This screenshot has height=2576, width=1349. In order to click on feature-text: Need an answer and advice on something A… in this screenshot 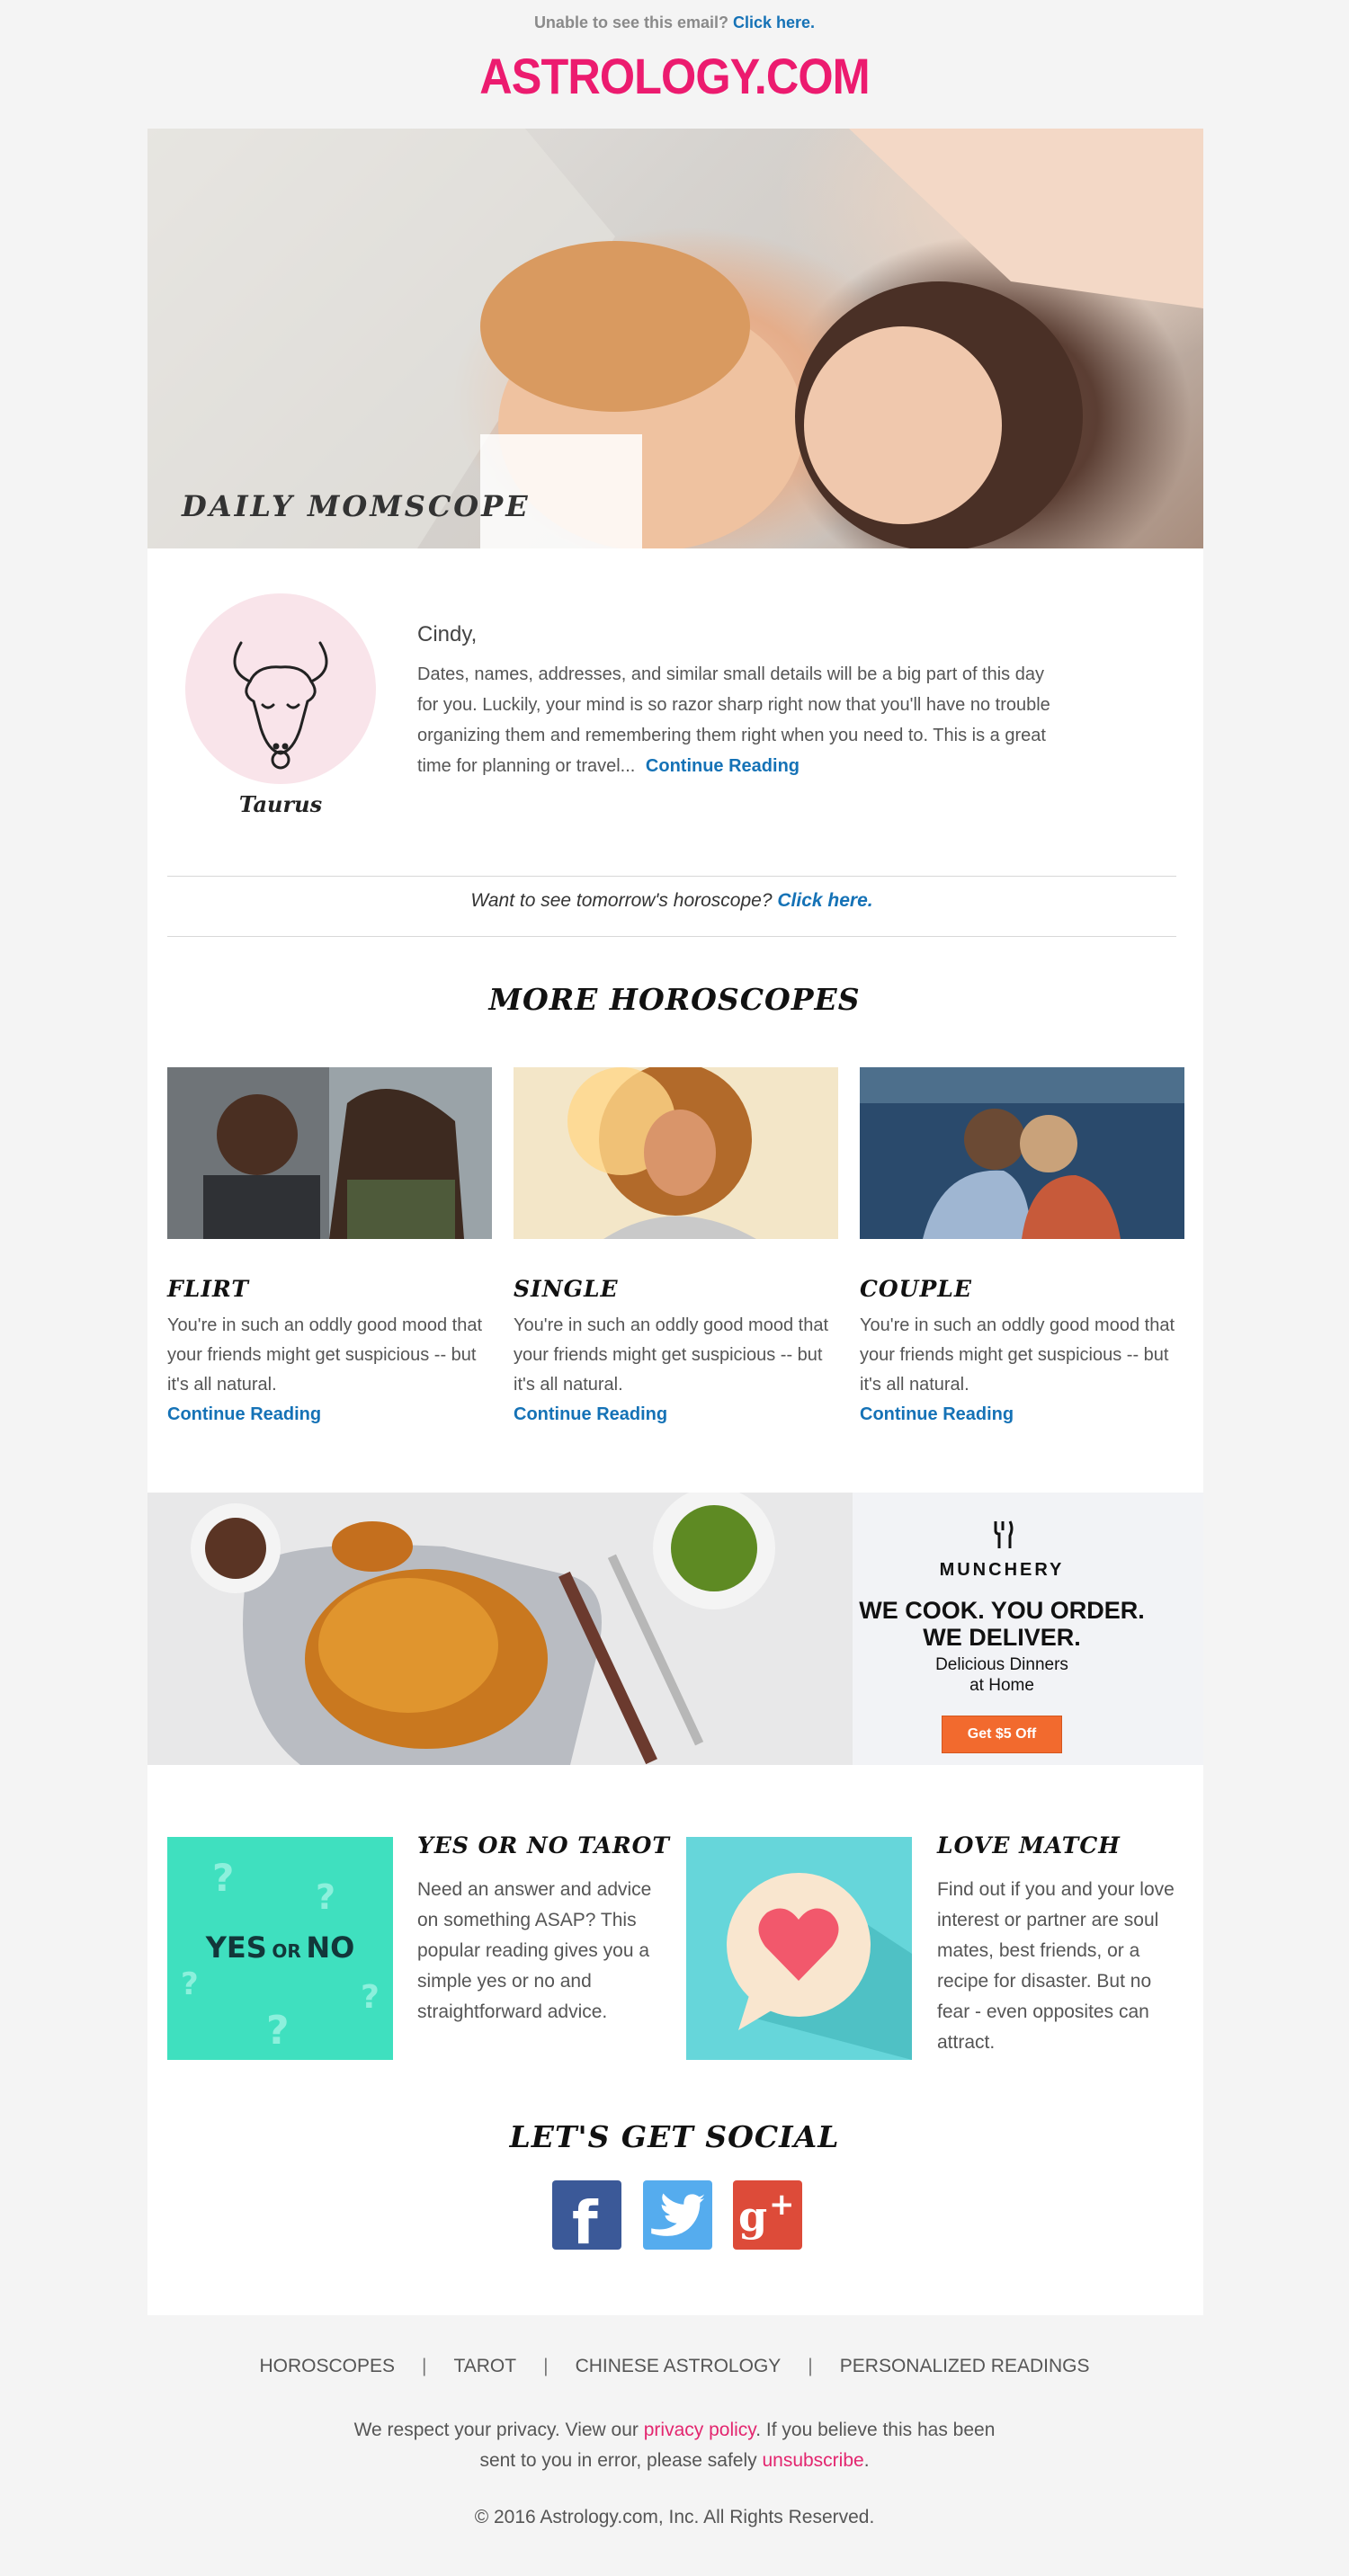, I will do `click(534, 1951)`.